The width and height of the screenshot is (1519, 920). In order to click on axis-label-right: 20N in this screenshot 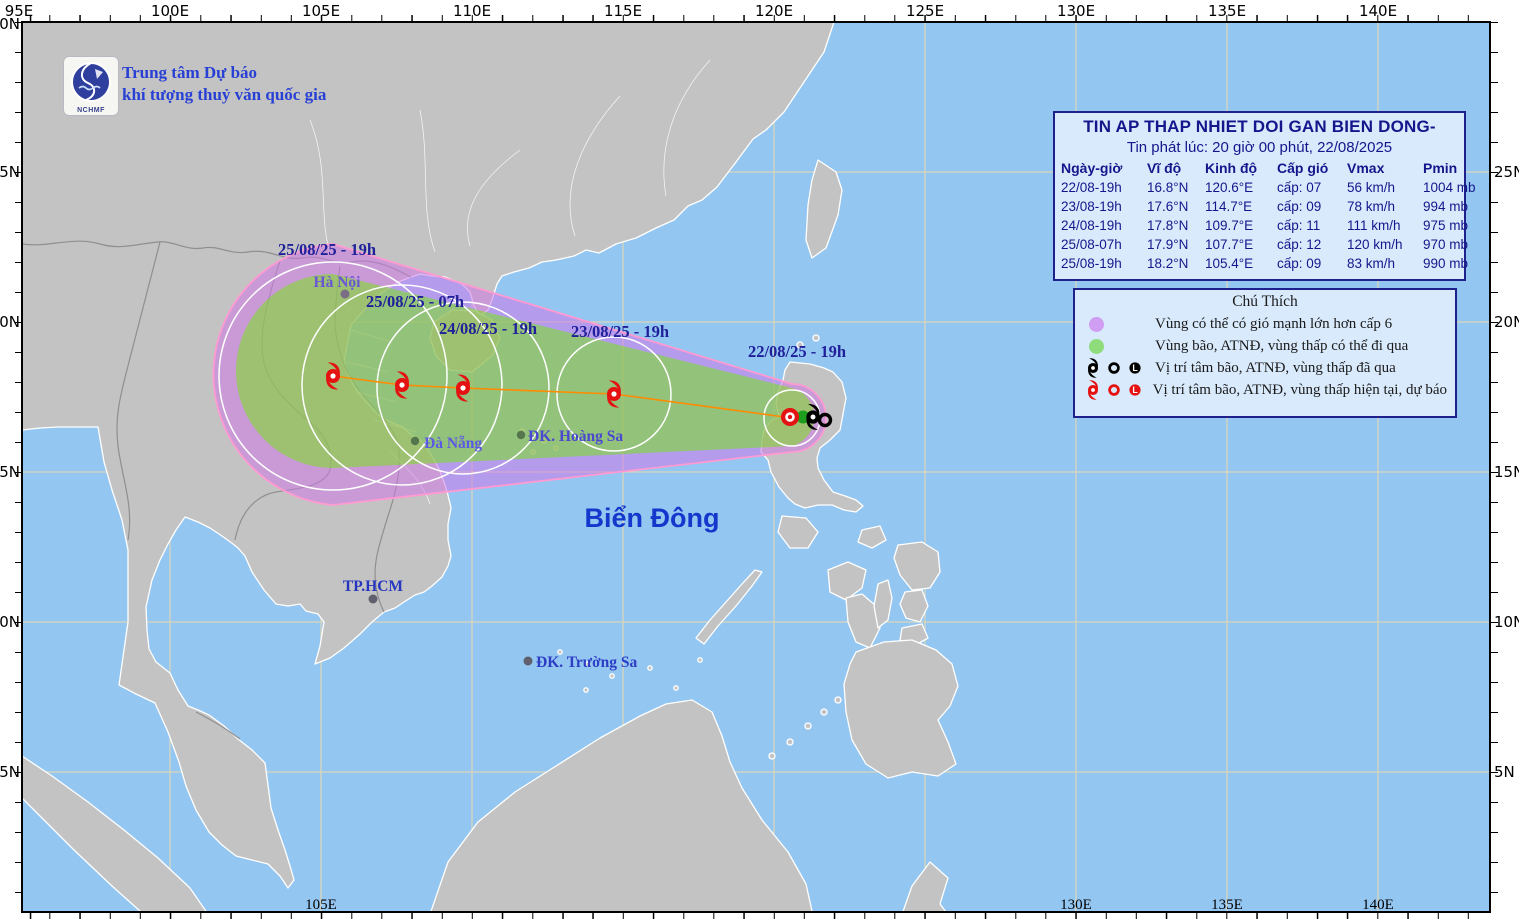, I will do `click(1506, 322)`.